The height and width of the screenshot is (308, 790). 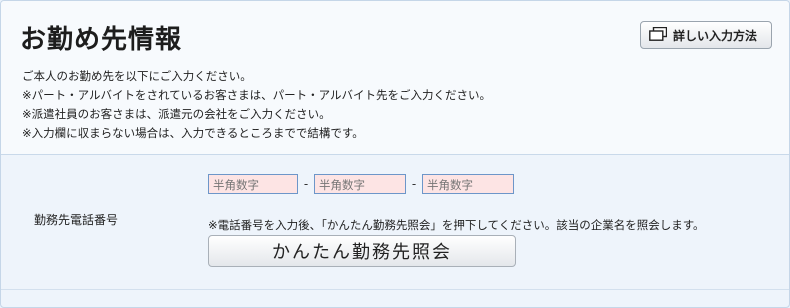 What do you see at coordinates (76, 220) in the screenshot?
I see `employer-phone-label: 勤務先電話番号` at bounding box center [76, 220].